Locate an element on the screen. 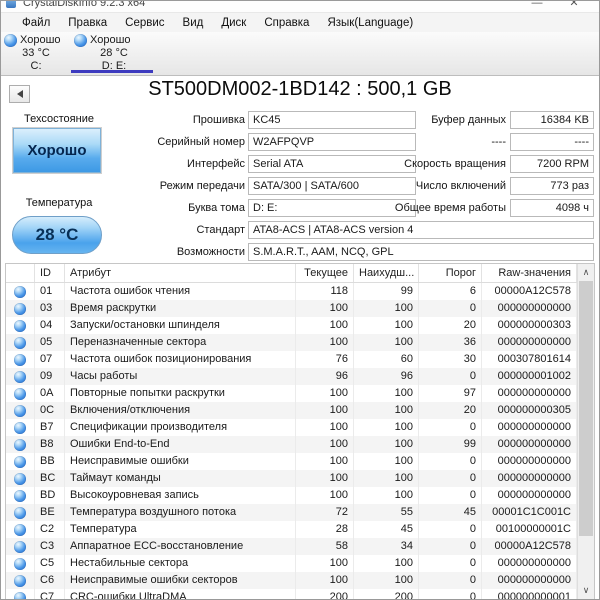 This screenshot has height=600, width=600. temperature-indicator: 28 °C is located at coordinates (57, 235).